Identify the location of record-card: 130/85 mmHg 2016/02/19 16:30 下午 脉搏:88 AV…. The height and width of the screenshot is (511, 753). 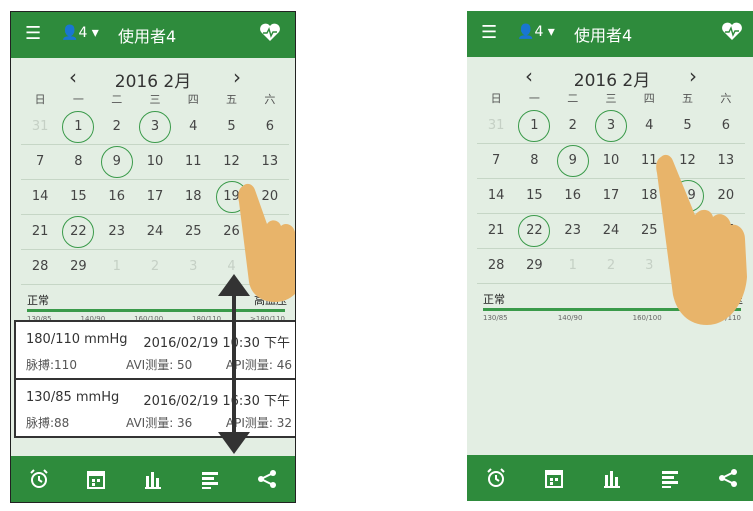
(154, 408).